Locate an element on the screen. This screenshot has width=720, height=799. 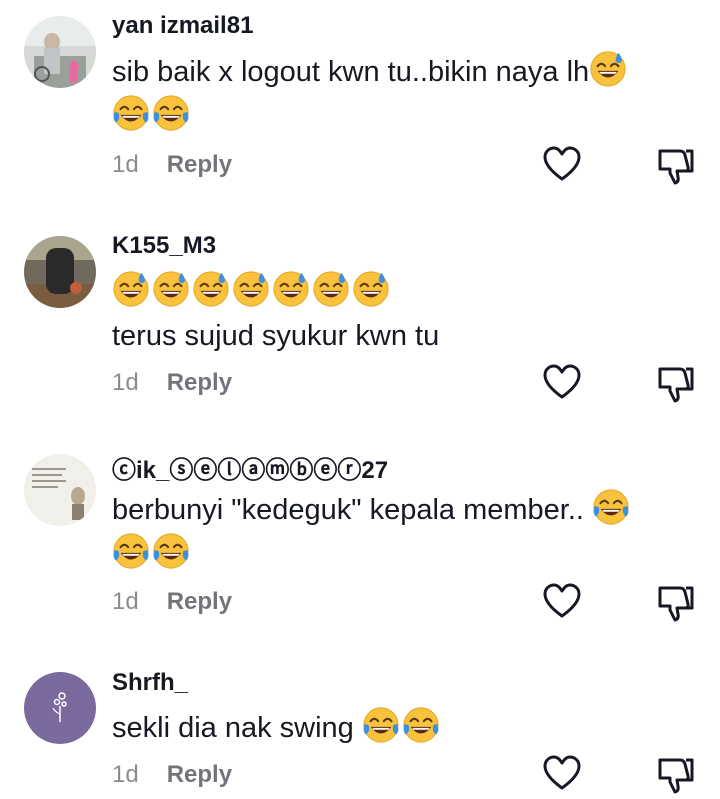
comment-text: berbunyi "kedeguk" kepala member.. is located at coordinates (396, 532).